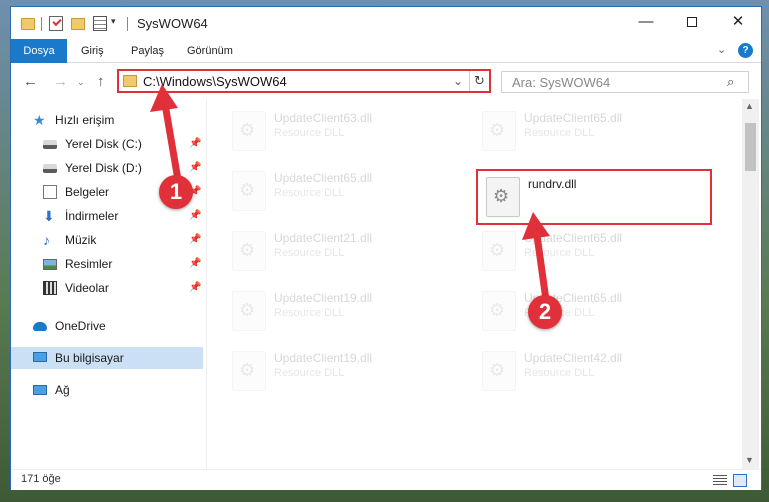  Describe the element at coordinates (171, 139) in the screenshot. I see `arrow-1-shaft` at that location.